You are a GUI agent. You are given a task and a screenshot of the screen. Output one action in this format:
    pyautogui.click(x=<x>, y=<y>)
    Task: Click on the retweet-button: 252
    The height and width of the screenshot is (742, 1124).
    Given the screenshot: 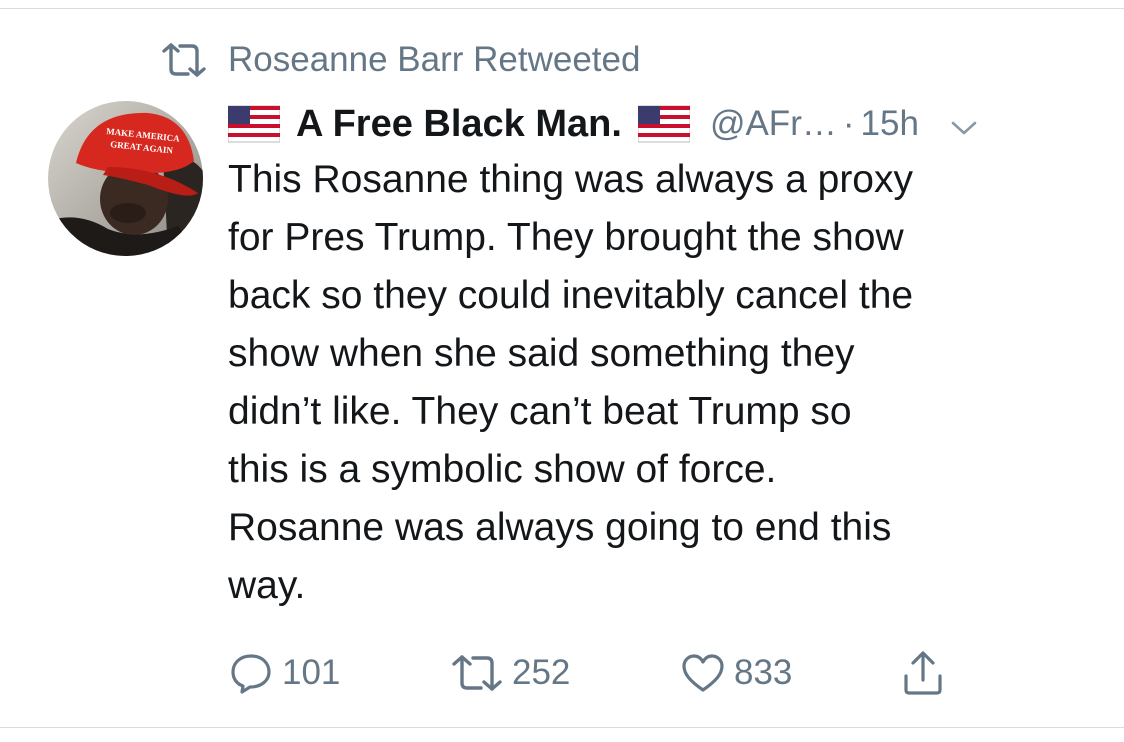 What is the action you would take?
    pyautogui.click(x=510, y=673)
    